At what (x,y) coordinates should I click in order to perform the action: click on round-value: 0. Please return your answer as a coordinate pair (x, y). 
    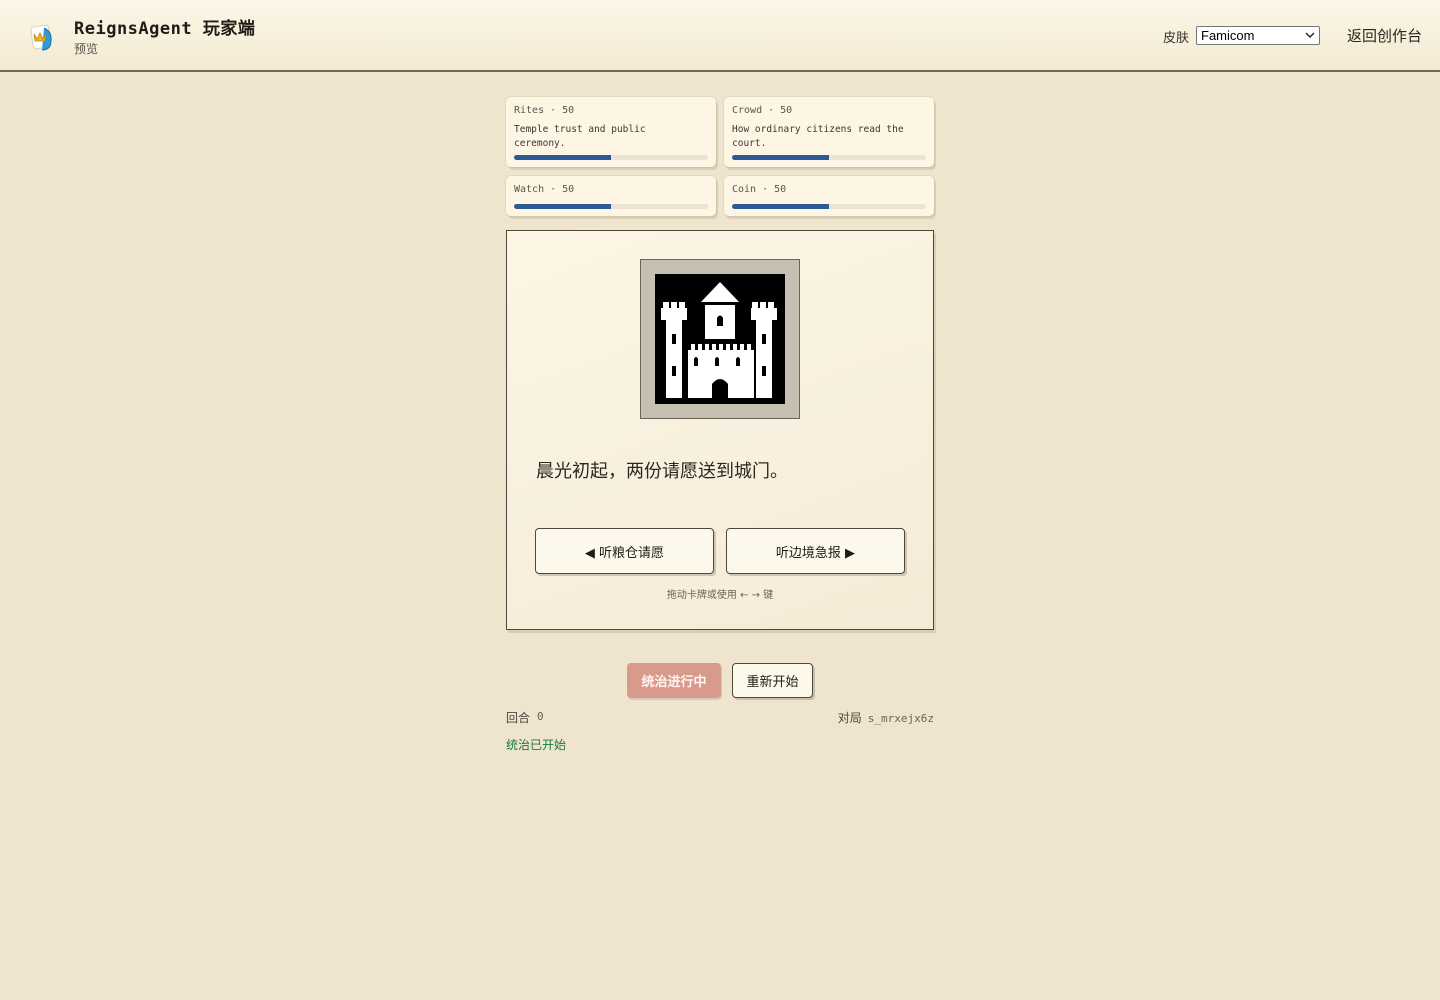
    Looking at the image, I should click on (540, 716).